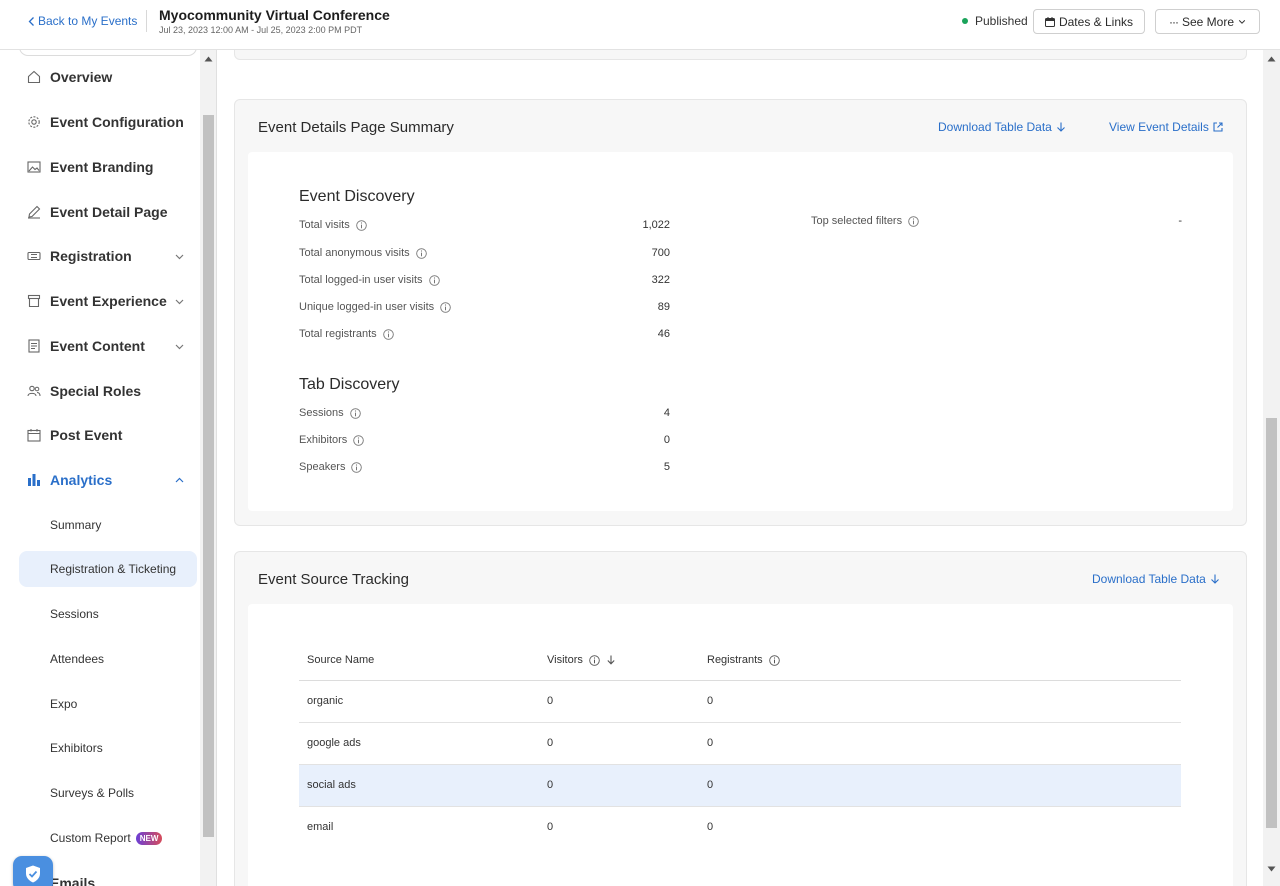 This screenshot has width=1280, height=886. What do you see at coordinates (208, 476) in the screenshot?
I see `sidebar-scrollbar-thumb` at bounding box center [208, 476].